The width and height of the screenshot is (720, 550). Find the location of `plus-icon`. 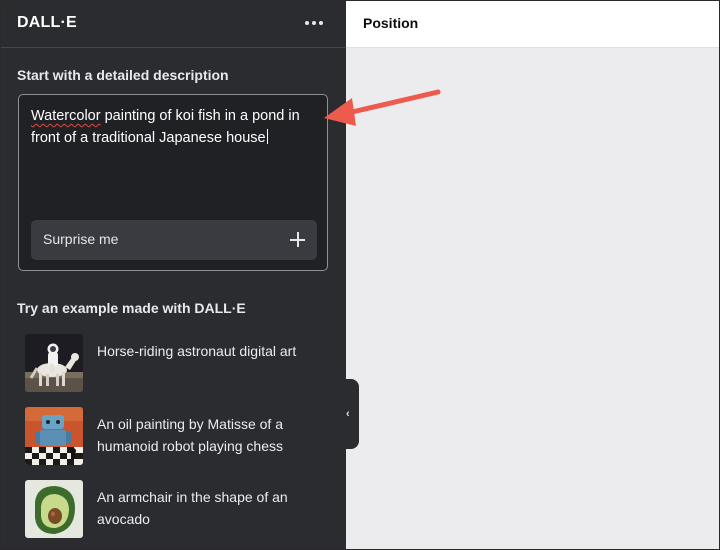

plus-icon is located at coordinates (297, 239).